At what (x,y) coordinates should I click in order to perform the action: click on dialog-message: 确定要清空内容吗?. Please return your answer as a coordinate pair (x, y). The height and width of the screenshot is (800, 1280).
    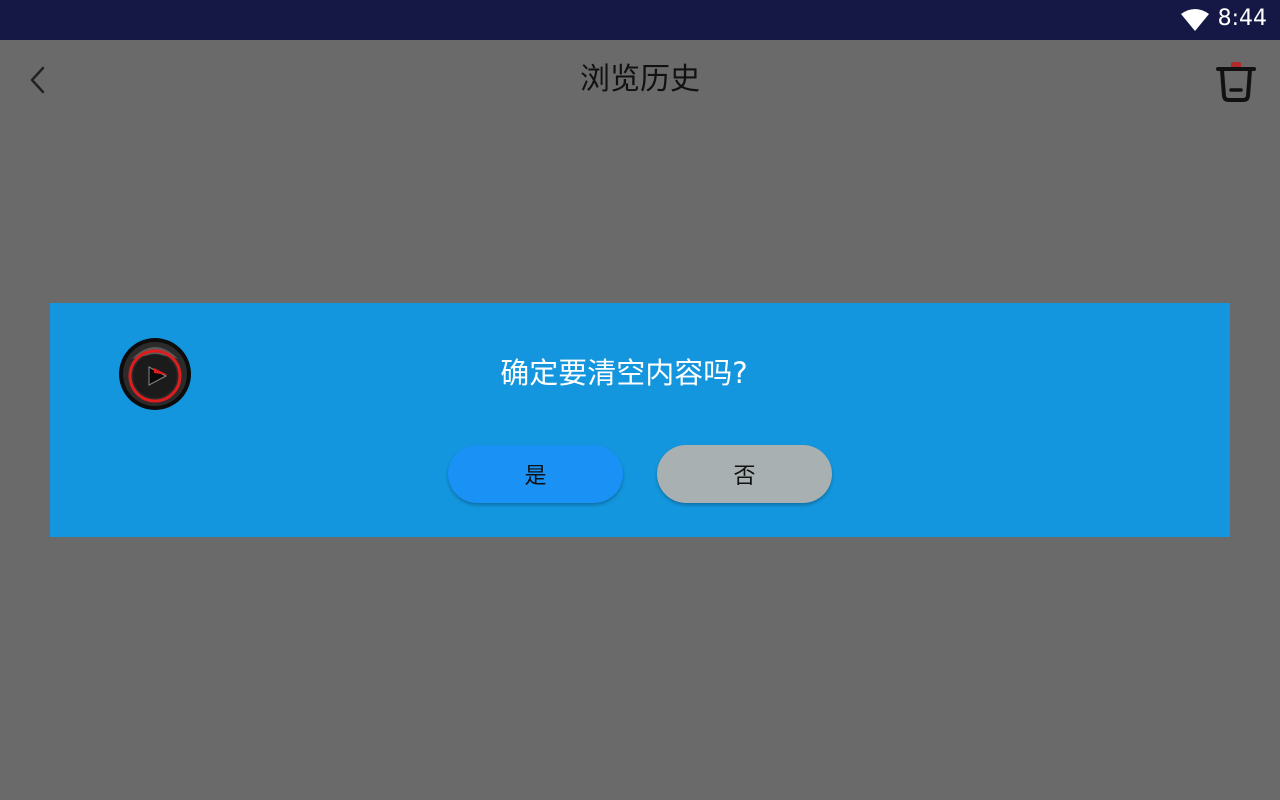
    Looking at the image, I should click on (624, 373).